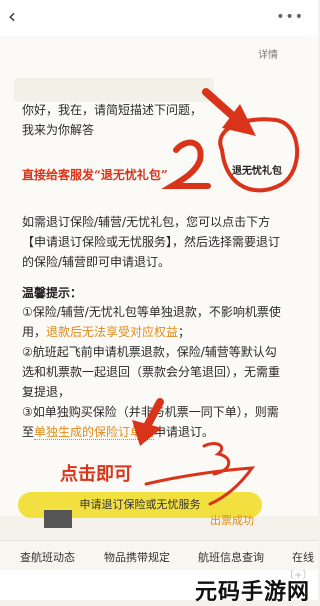 This screenshot has height=606, width=320. What do you see at coordinates (200, 486) in the screenshot?
I see `underline-swoosh-icon` at bounding box center [200, 486].